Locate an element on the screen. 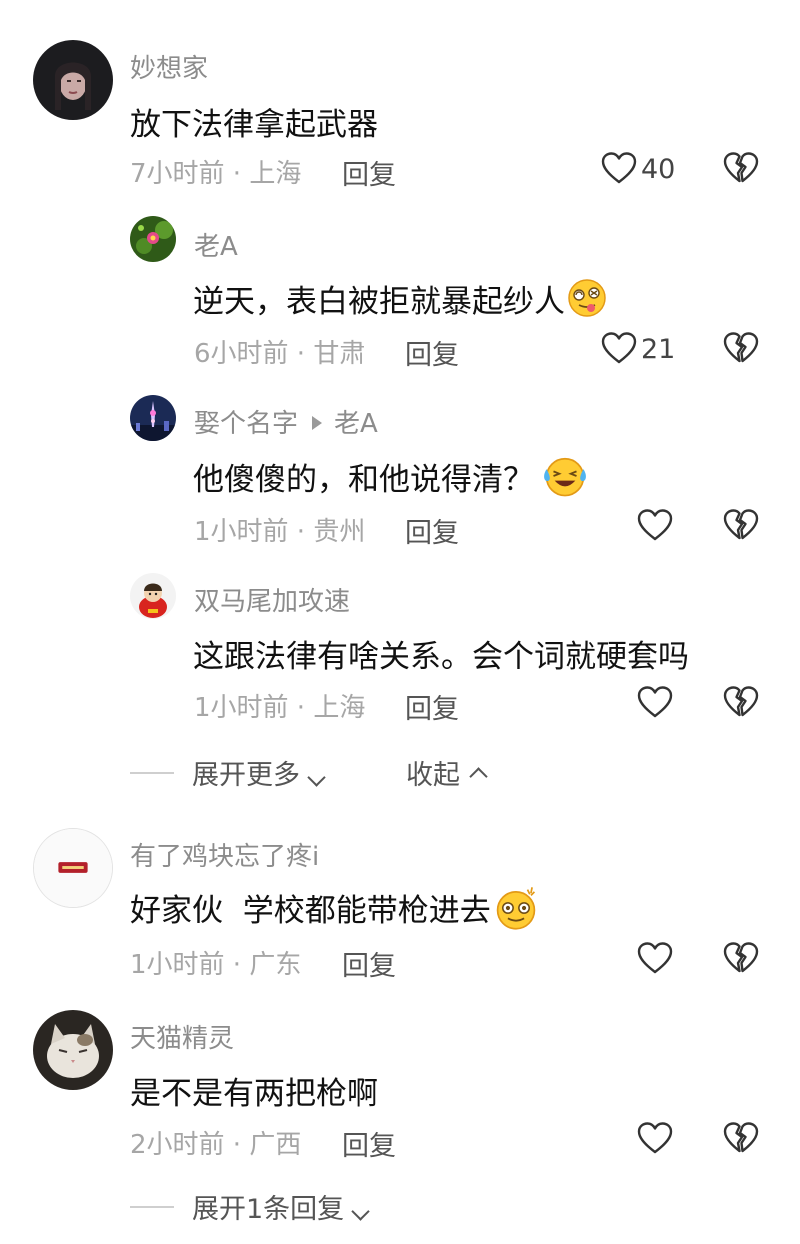  expand-replies-row: 展开1条回复 is located at coordinates (250, 1206).